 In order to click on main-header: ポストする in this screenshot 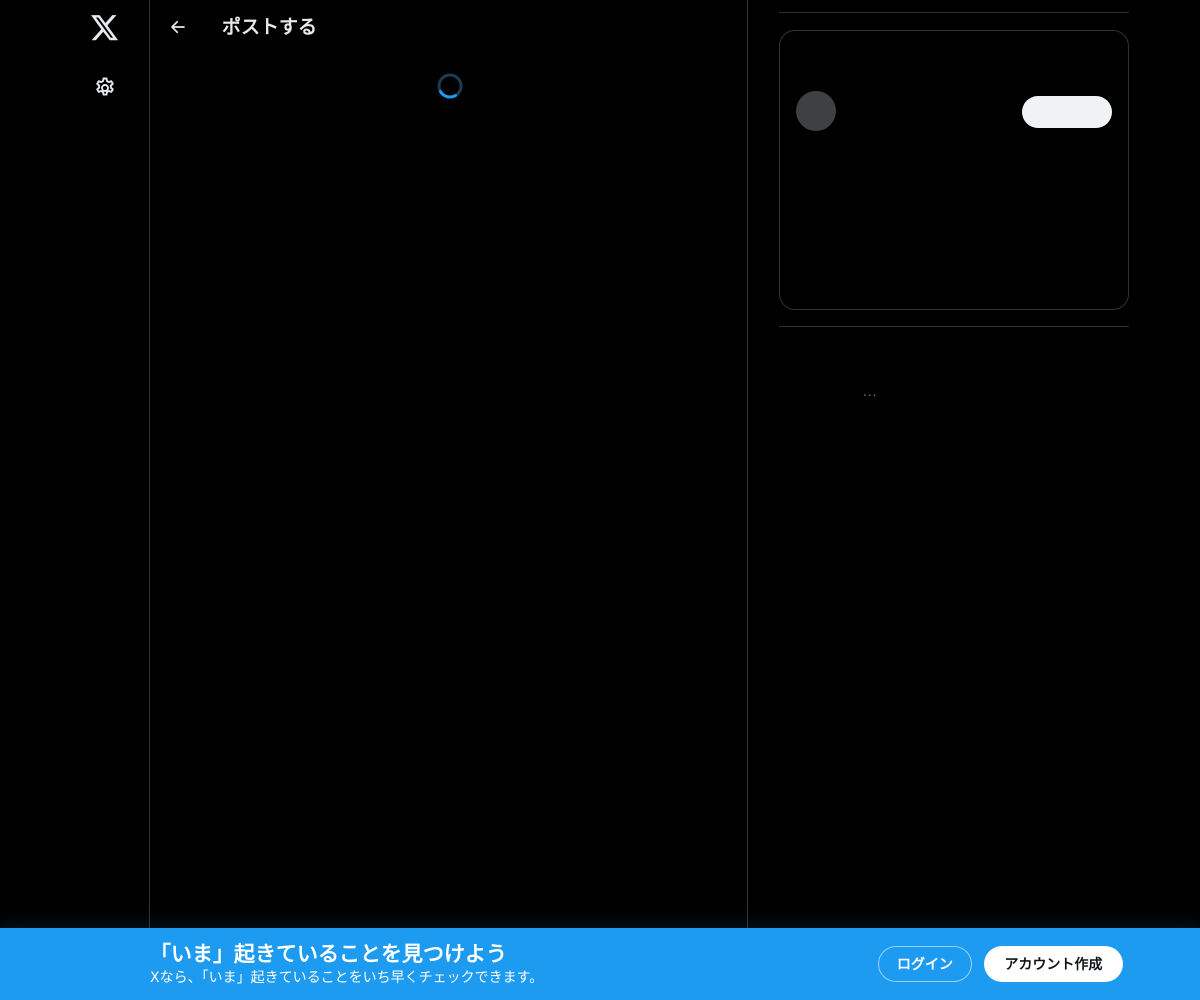, I will do `click(448, 27)`.